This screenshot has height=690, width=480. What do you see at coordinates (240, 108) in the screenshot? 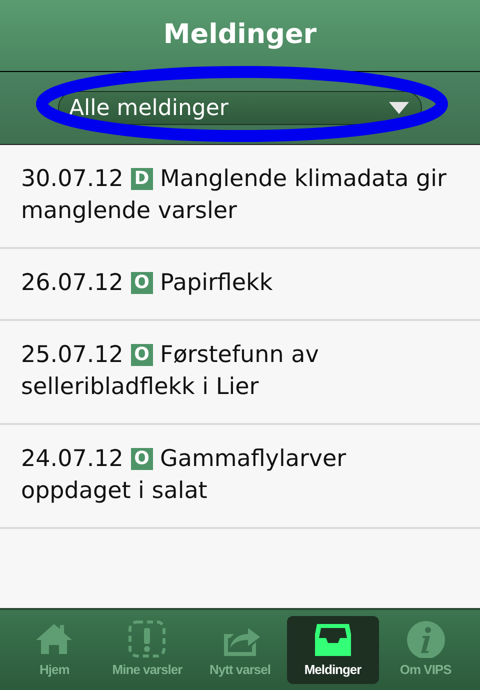
I see `filter-dropdown: Alle meldinger` at bounding box center [240, 108].